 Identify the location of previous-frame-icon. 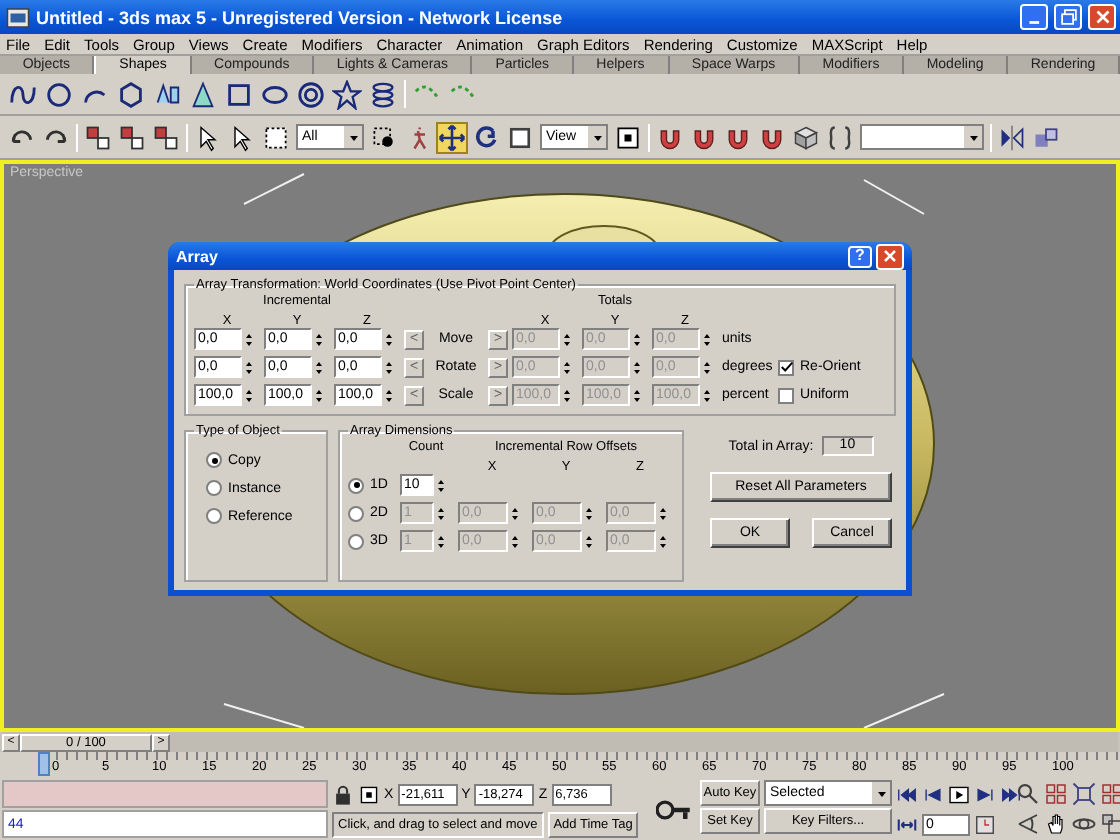
(933, 794).